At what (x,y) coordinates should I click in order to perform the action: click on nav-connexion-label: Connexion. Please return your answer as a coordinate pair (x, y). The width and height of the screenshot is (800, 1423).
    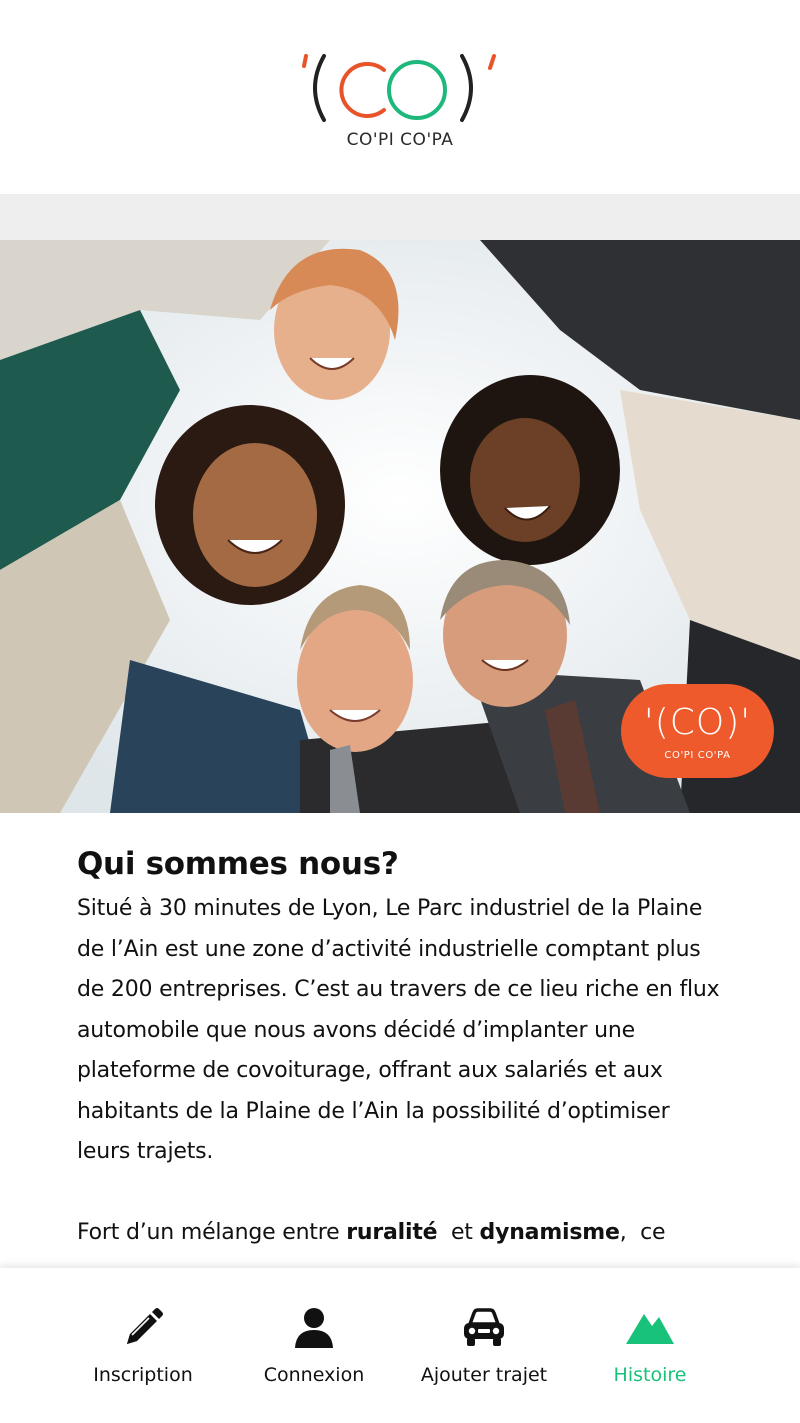
    Looking at the image, I should click on (314, 1375).